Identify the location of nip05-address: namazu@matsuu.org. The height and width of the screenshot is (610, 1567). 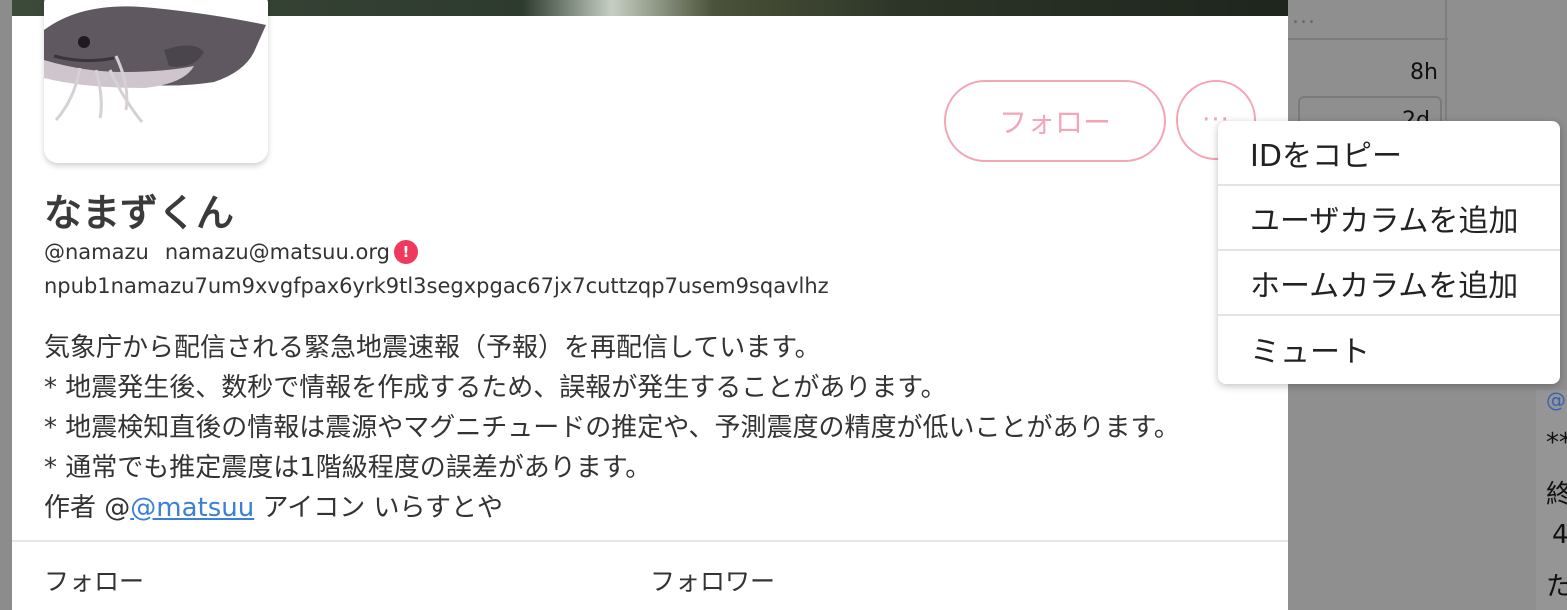
(277, 252).